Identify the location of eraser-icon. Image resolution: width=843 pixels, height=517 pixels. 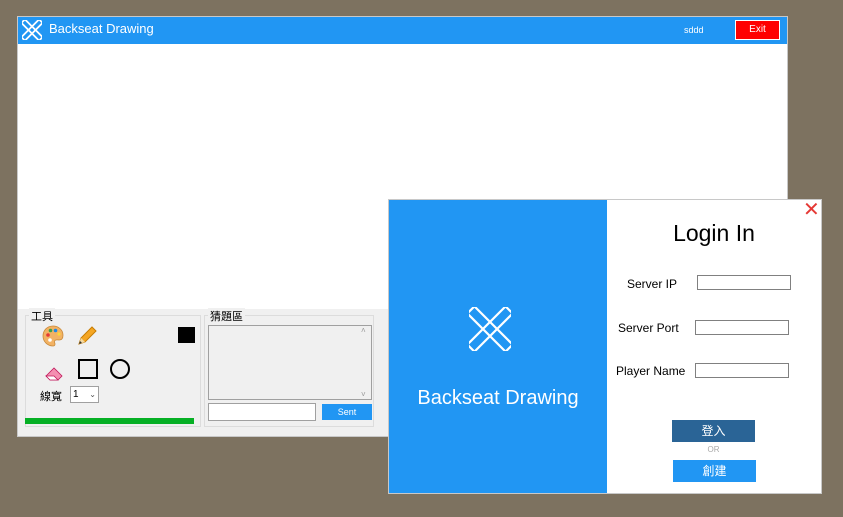
(55, 372).